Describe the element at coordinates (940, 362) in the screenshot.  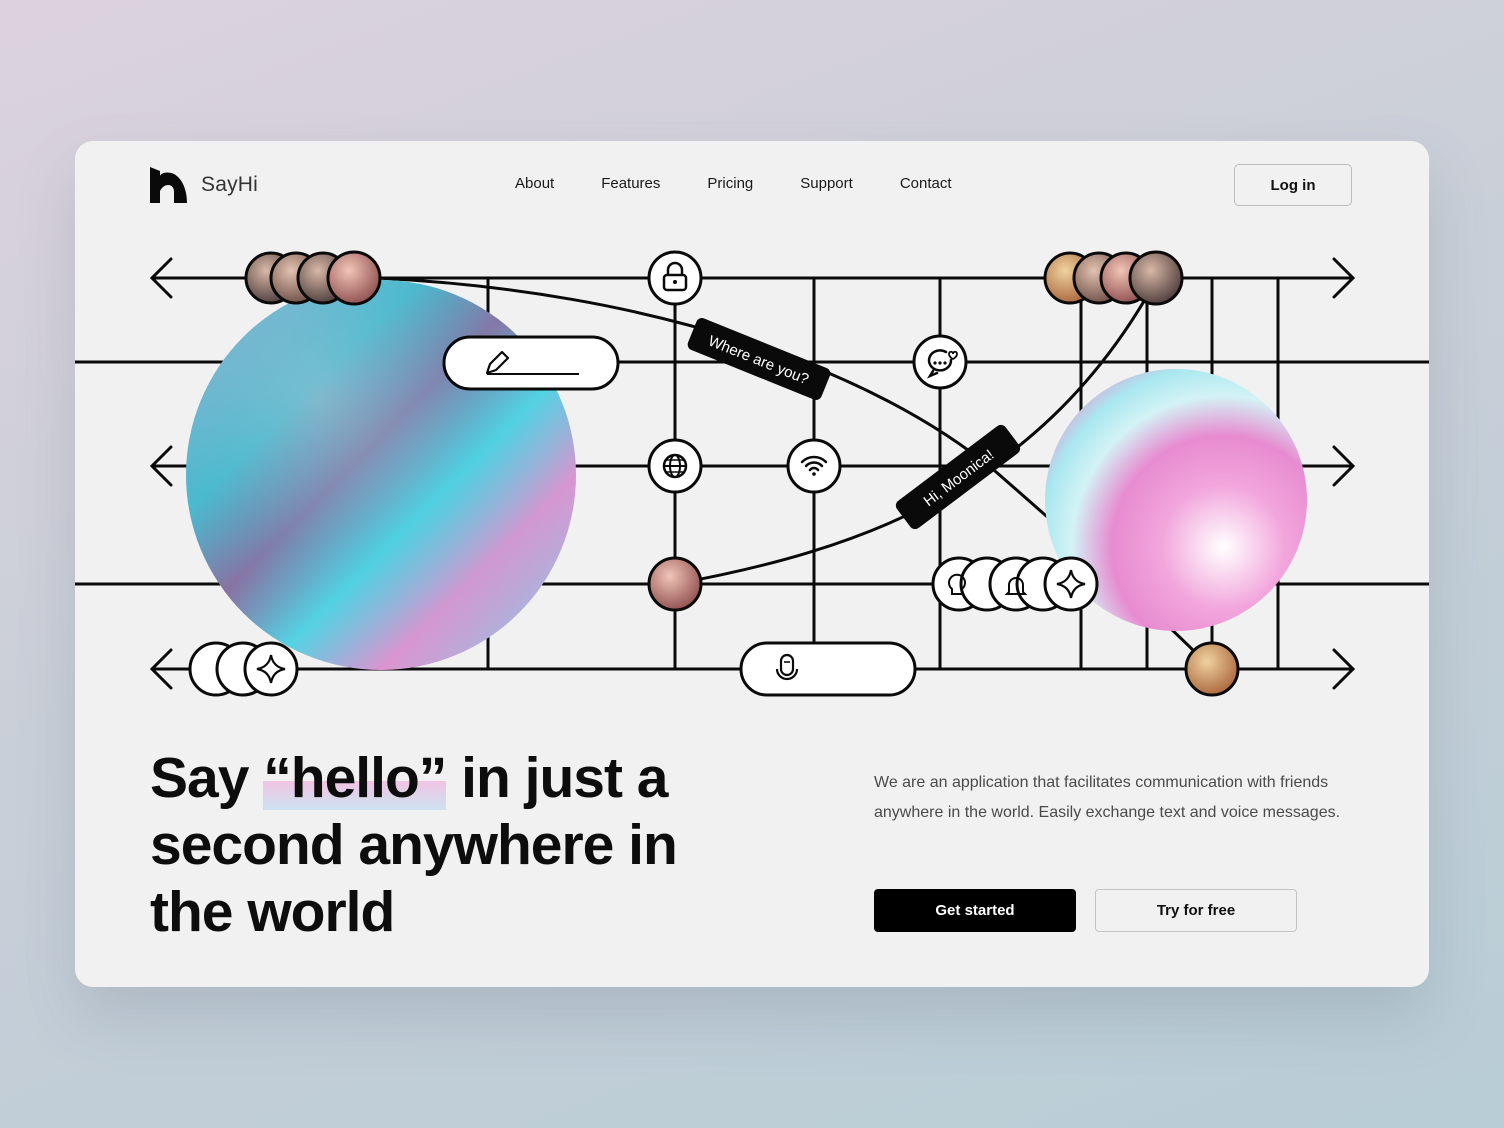
I see `chat-heart-icon` at that location.